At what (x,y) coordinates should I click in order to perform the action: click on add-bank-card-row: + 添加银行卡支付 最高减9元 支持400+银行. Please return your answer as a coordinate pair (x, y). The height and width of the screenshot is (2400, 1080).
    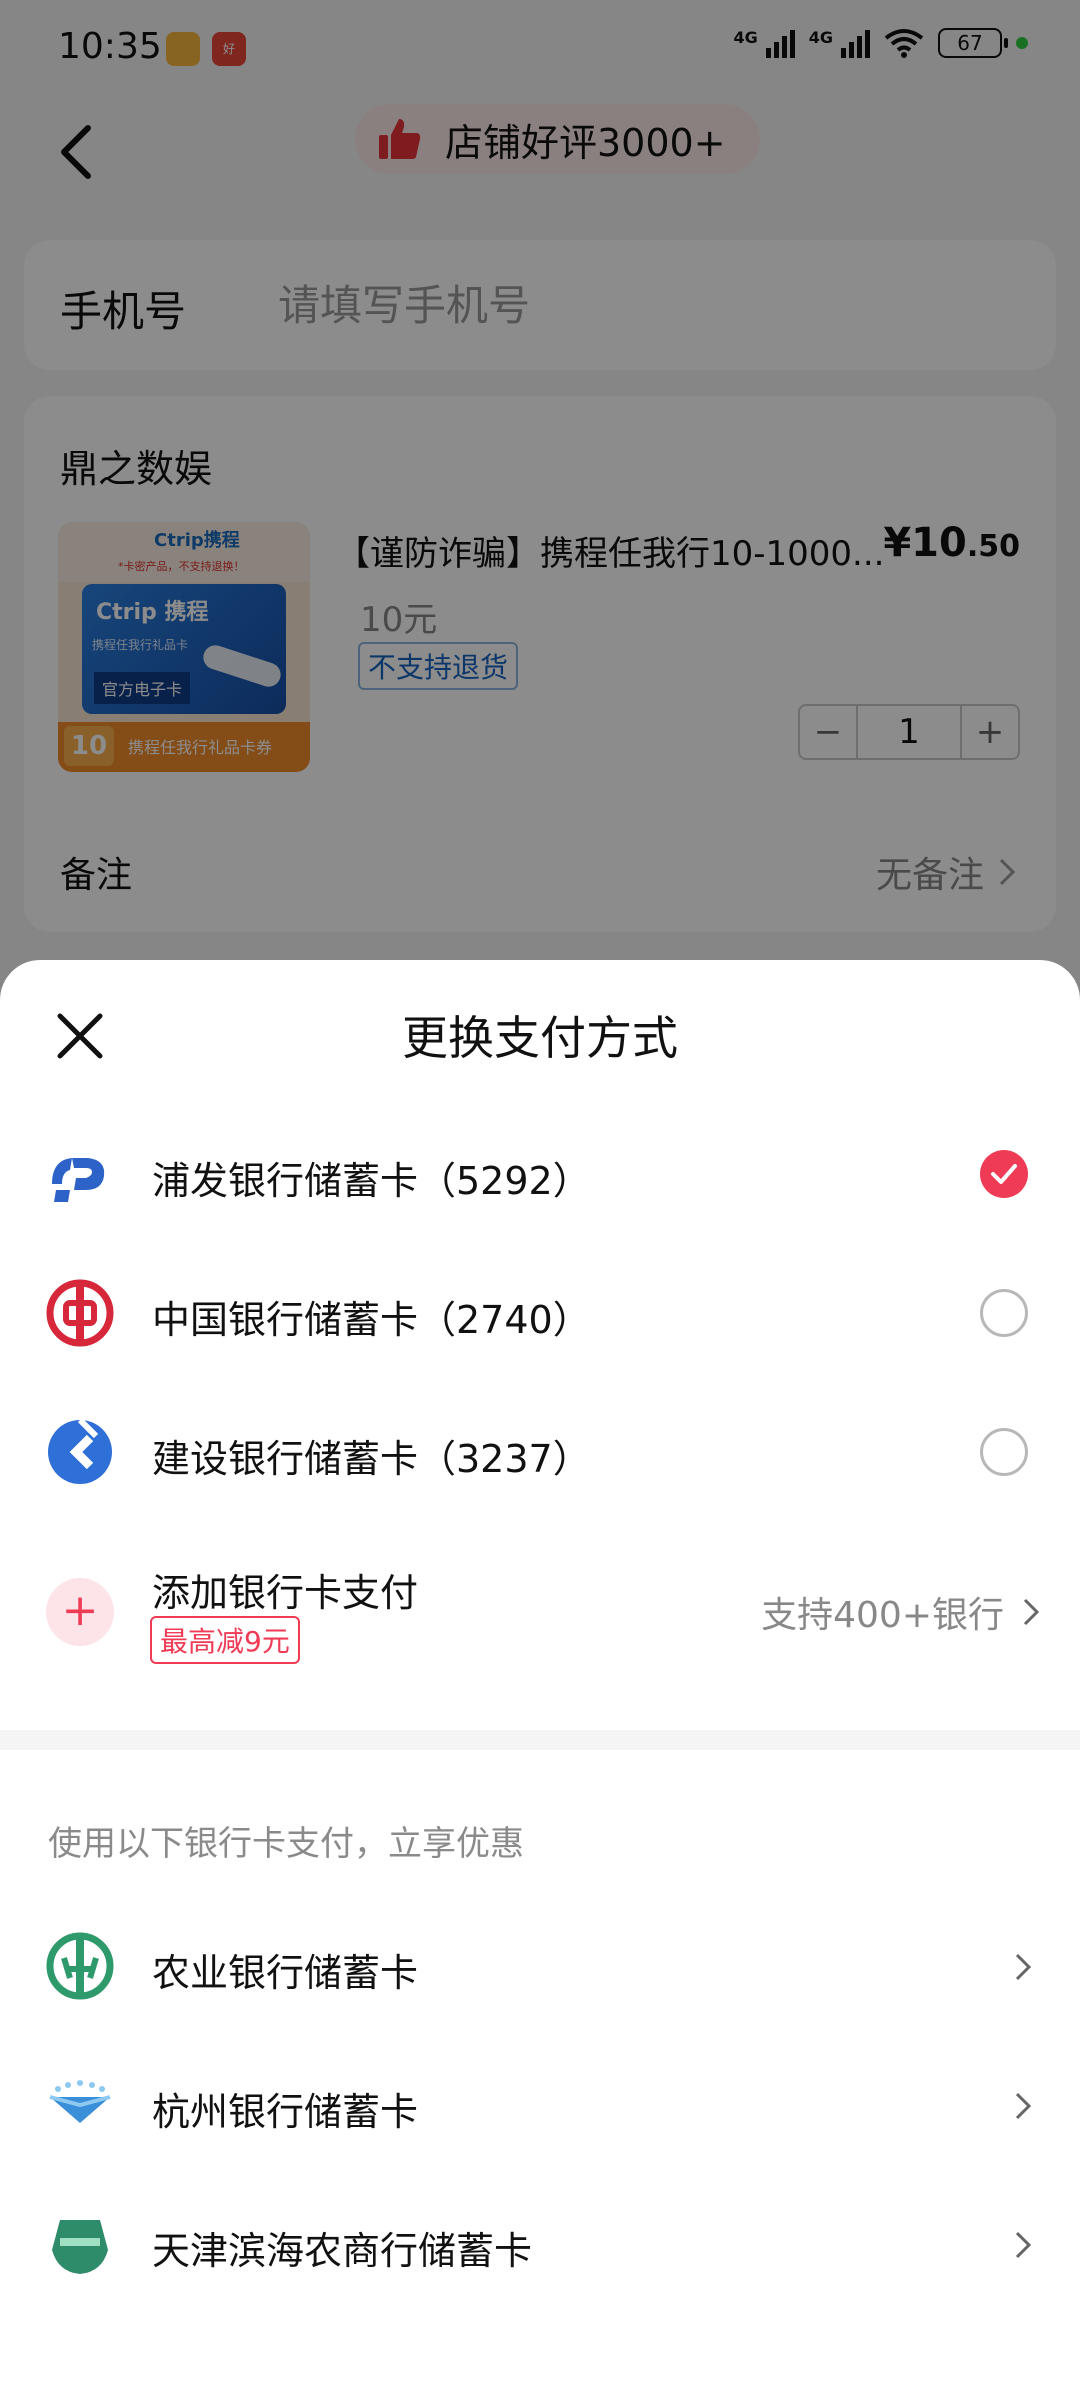
    Looking at the image, I should click on (540, 1616).